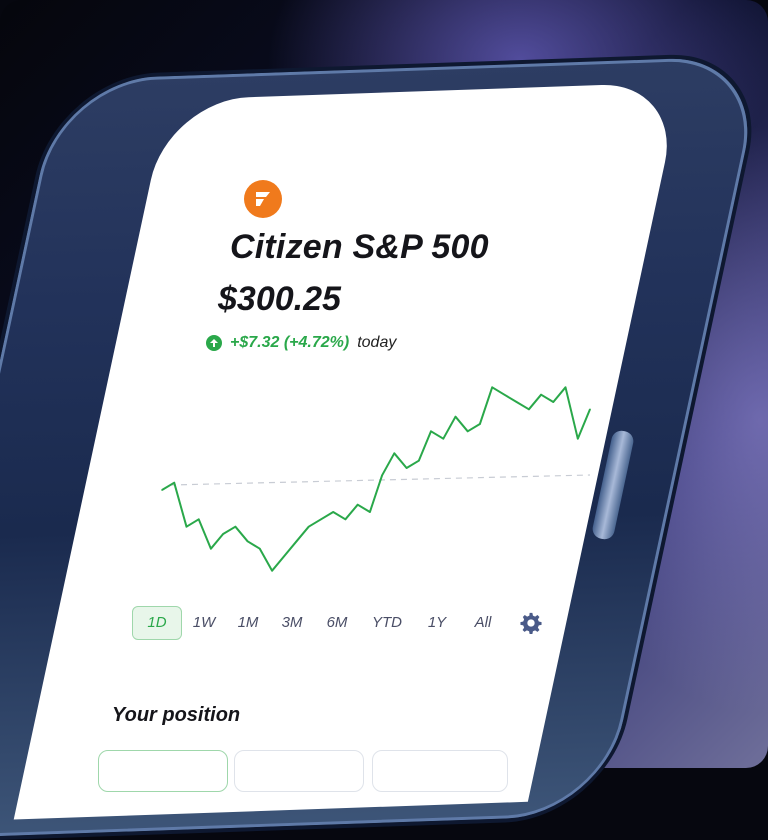 The image size is (768, 840). What do you see at coordinates (531, 623) in the screenshot?
I see `gear-icon` at bounding box center [531, 623].